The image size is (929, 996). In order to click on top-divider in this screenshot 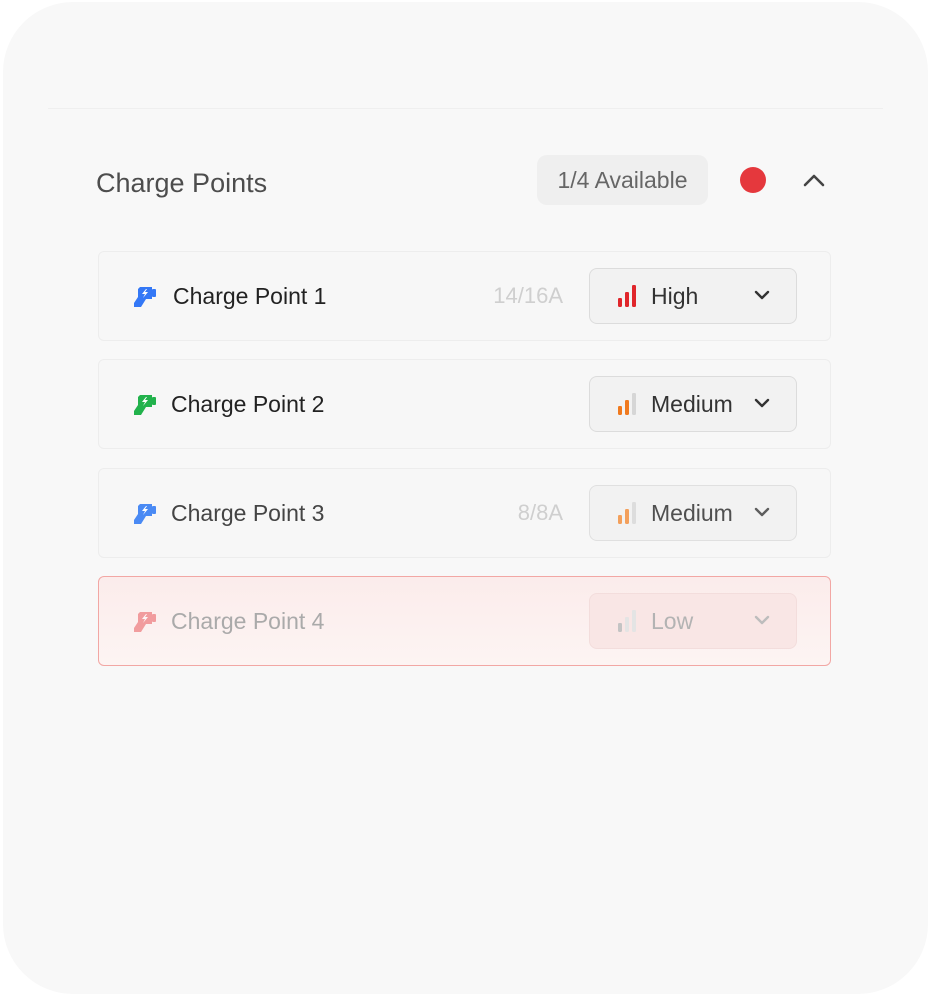, I will do `click(465, 108)`.